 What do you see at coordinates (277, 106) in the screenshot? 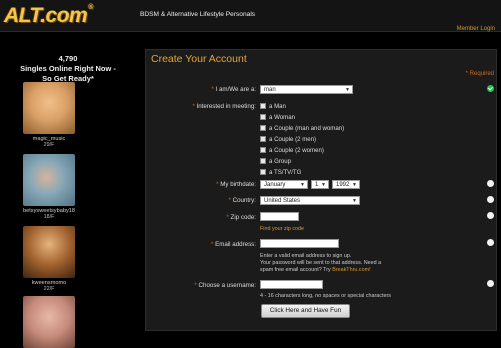
I see `interest-option-label: a Man` at bounding box center [277, 106].